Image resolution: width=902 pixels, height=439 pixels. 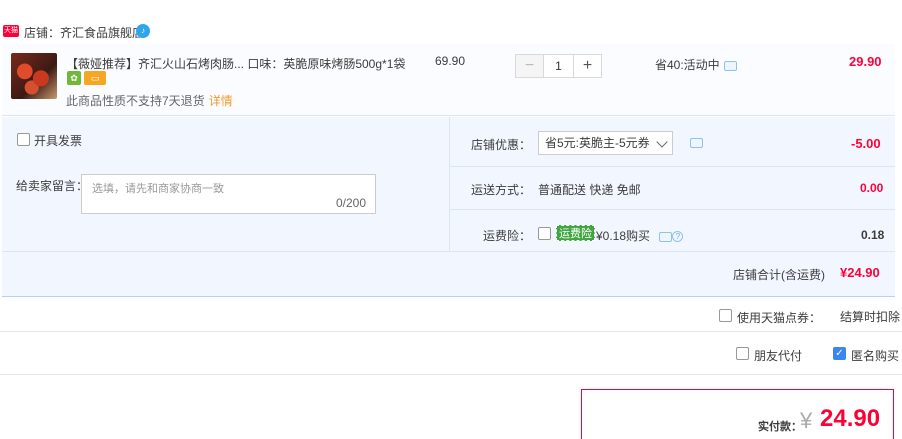 I want to click on payment-amount: 24.90, so click(x=850, y=418).